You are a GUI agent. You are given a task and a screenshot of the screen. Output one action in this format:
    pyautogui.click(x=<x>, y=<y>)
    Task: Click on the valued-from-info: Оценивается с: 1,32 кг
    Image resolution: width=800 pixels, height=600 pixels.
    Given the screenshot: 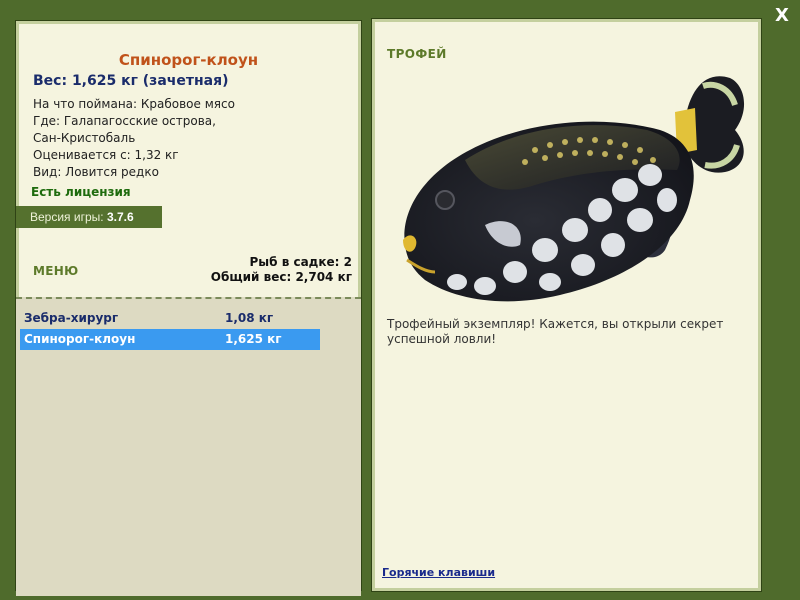 What is the action you would take?
    pyautogui.click(x=106, y=155)
    